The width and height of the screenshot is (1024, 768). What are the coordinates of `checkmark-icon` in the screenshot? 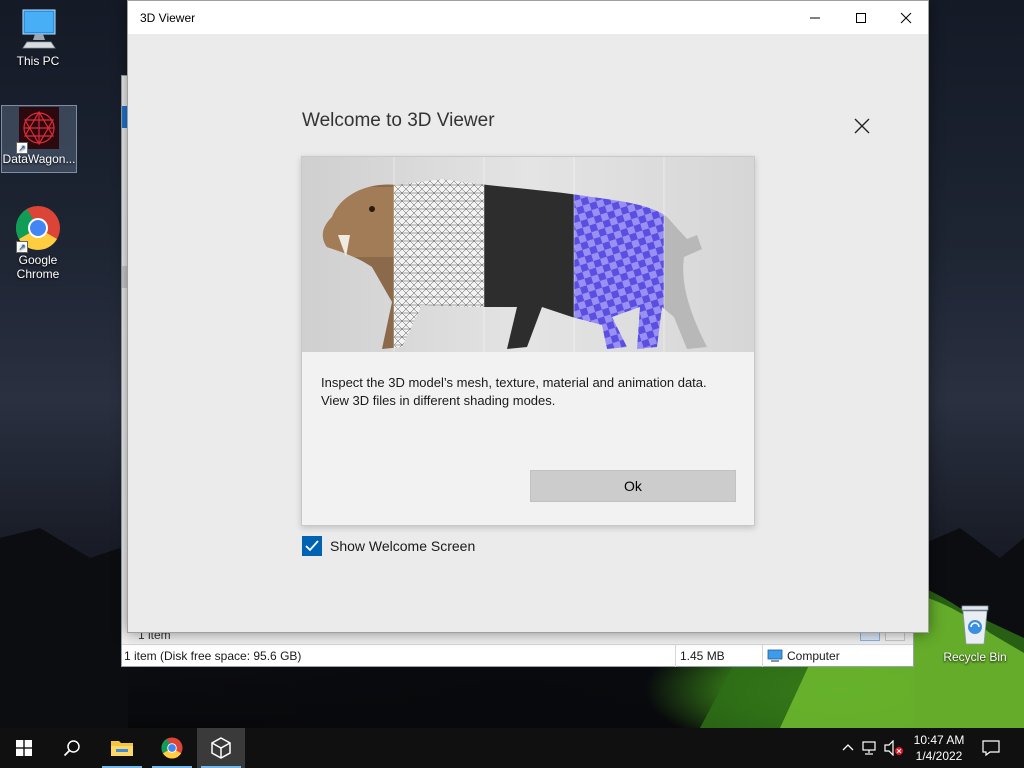 It's located at (312, 546).